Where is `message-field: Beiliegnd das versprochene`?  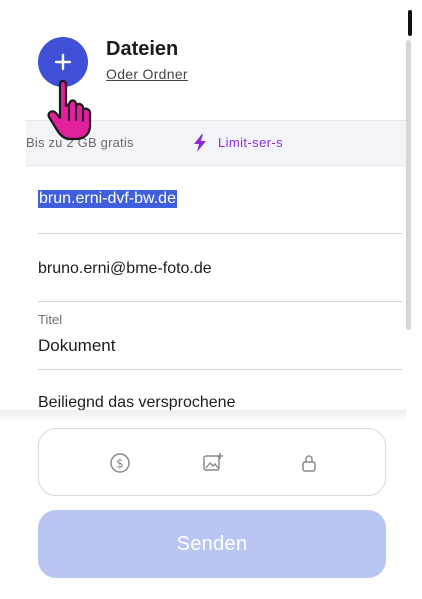 message-field: Beiliegnd das versprochene is located at coordinates (220, 392).